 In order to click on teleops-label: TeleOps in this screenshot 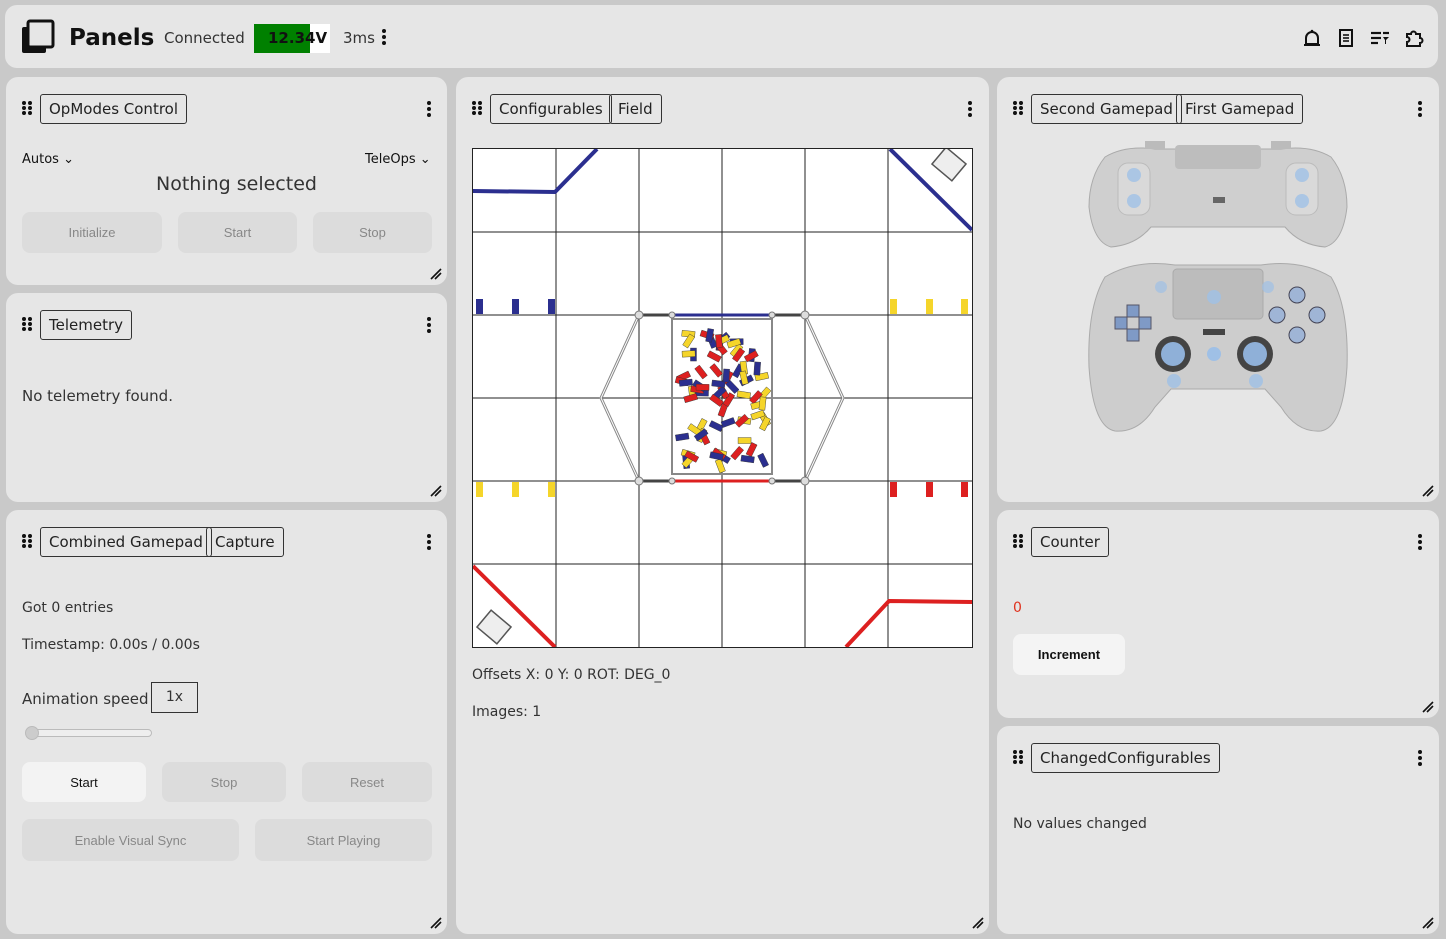, I will do `click(390, 159)`.